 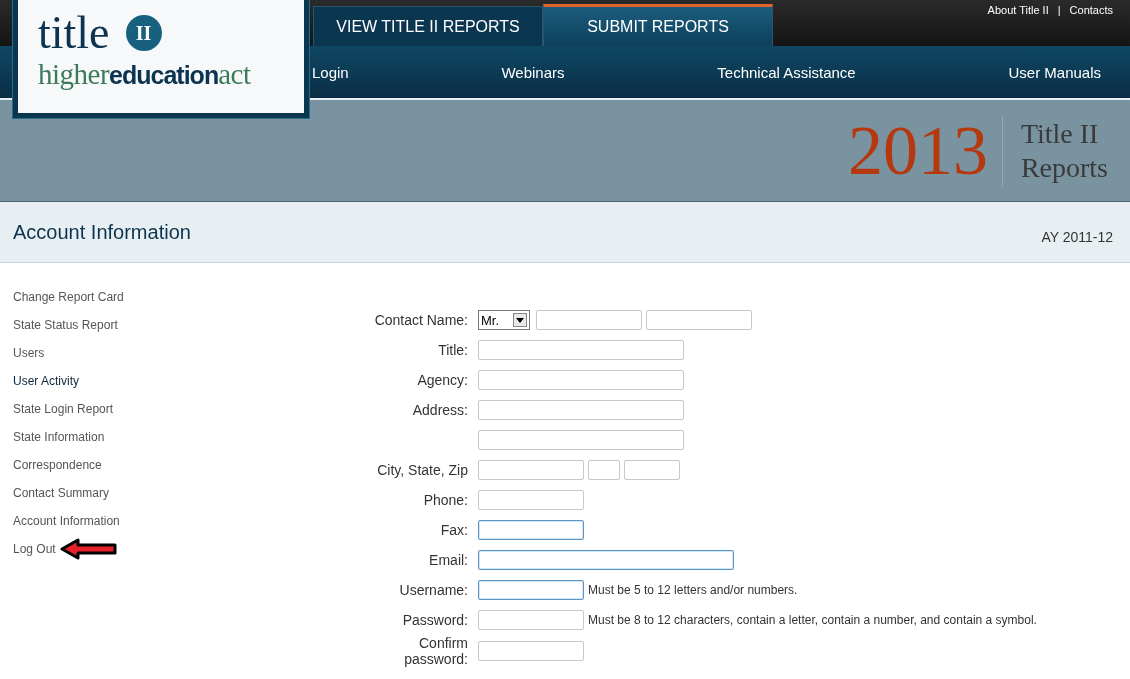 I want to click on field-label: City, State, Zip, so click(x=422, y=470).